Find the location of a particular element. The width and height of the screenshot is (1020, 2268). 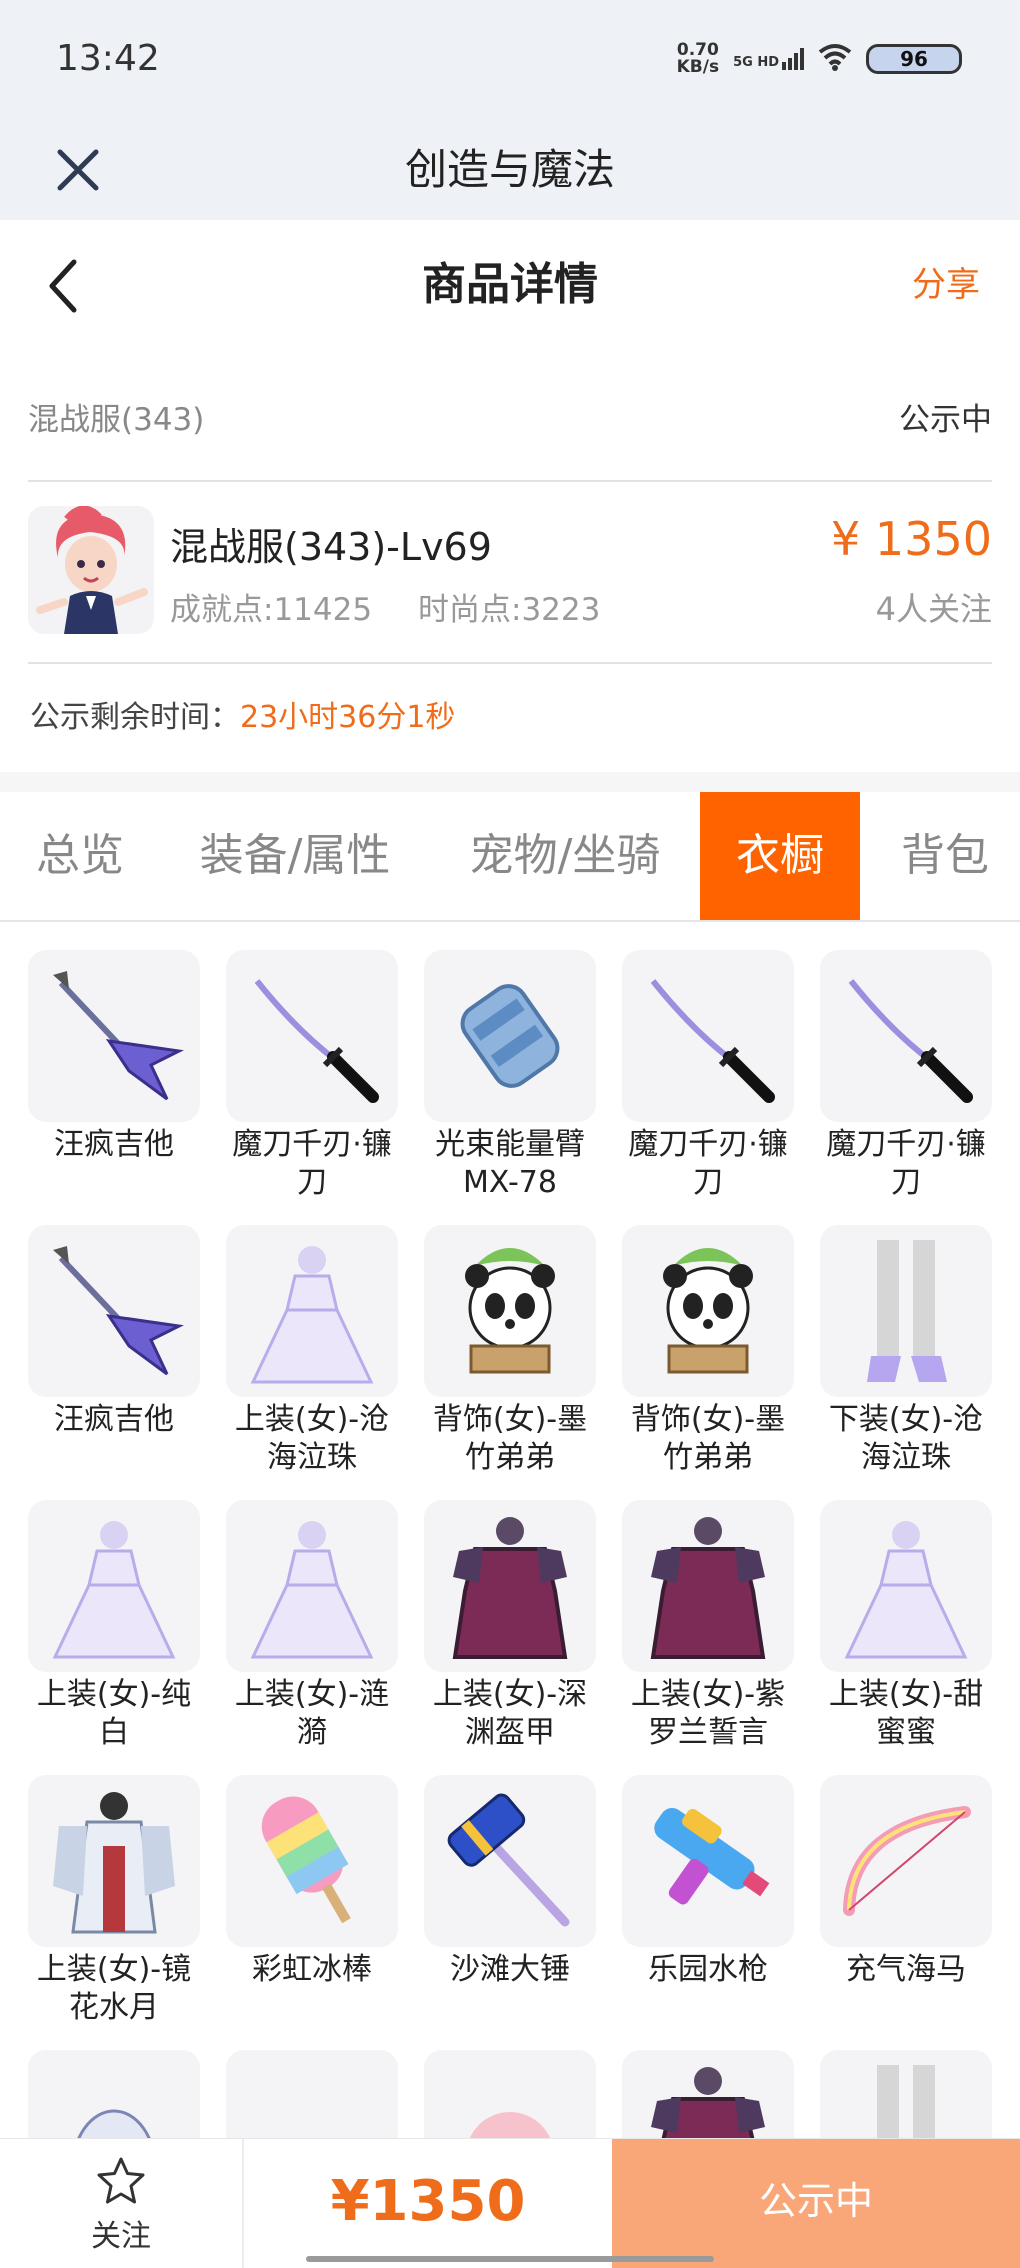

wardrobe-item-label: 上装(女)-深渊盔甲 is located at coordinates (510, 1713).